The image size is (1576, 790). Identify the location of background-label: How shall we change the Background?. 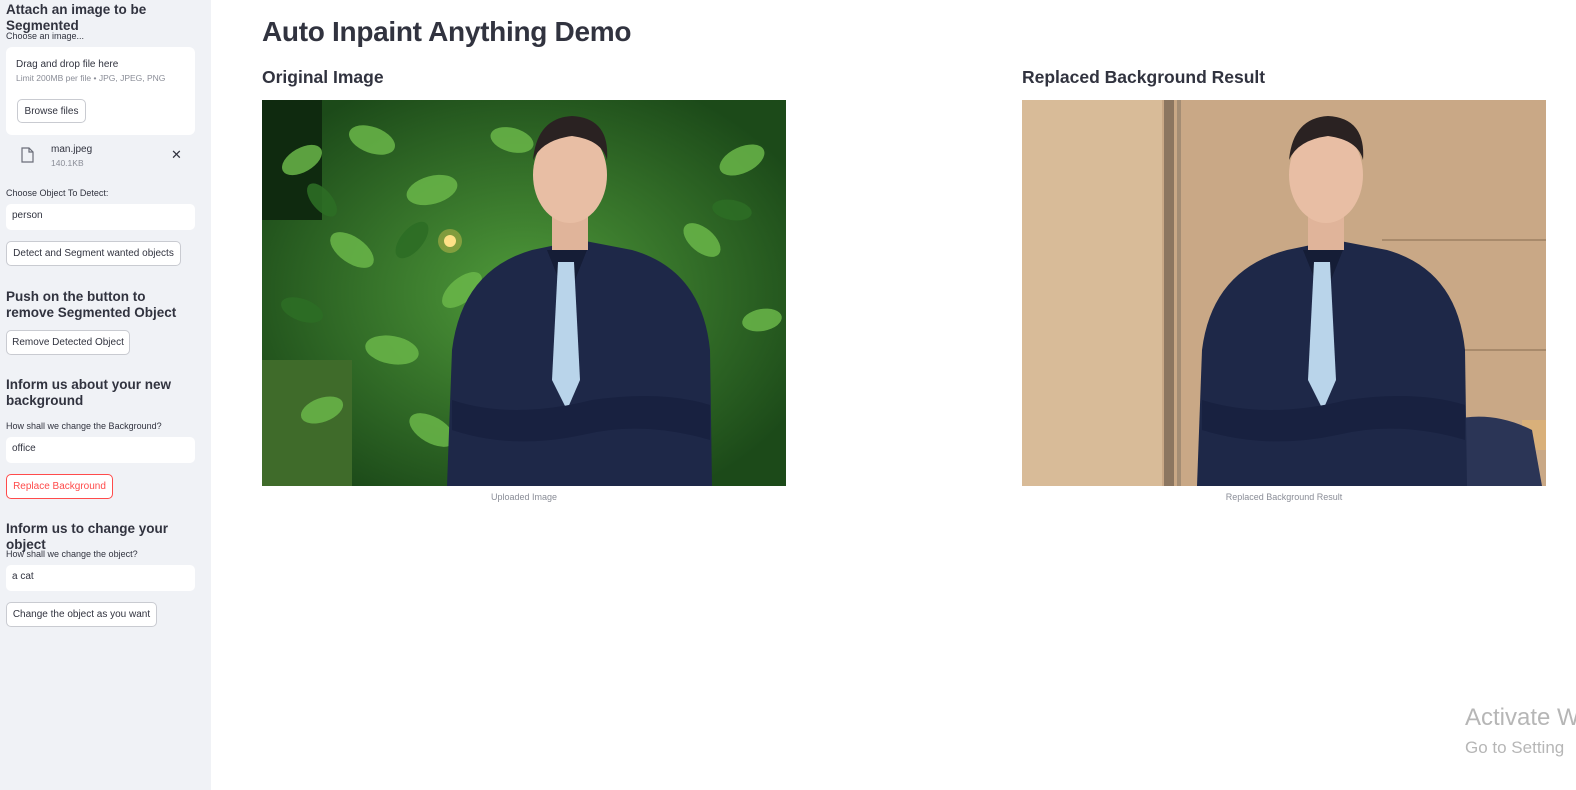
(84, 426).